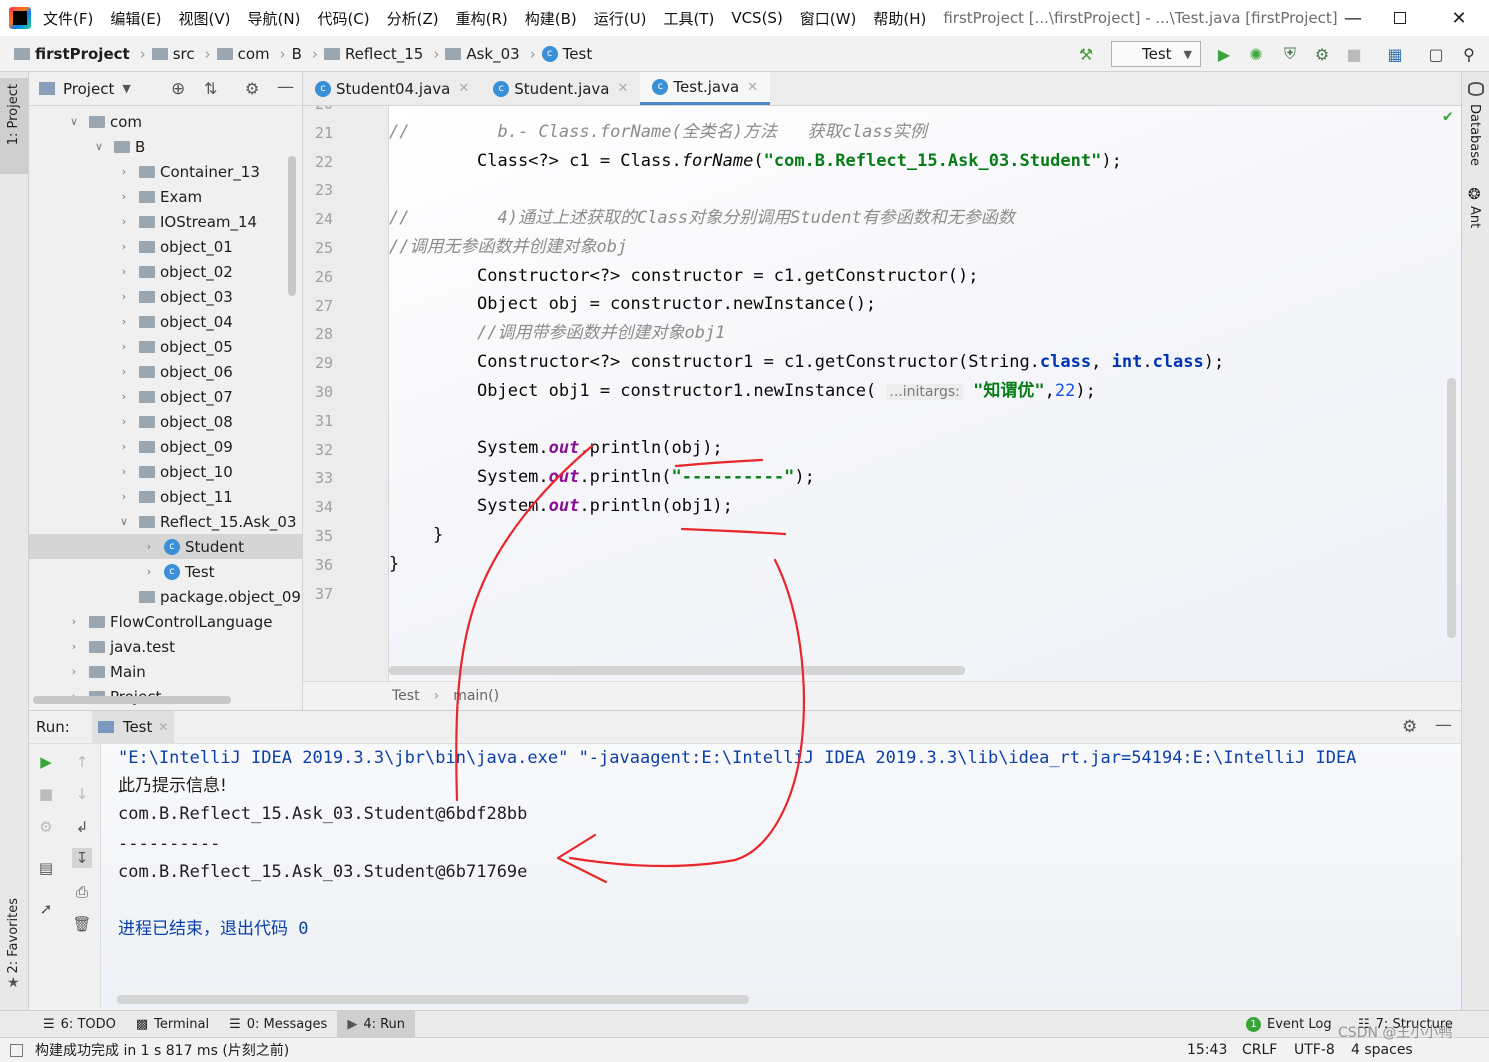 Image resolution: width=1489 pixels, height=1062 pixels. Describe the element at coordinates (82, 858) in the screenshot. I see `scroll-to-end-icon: ↧` at that location.